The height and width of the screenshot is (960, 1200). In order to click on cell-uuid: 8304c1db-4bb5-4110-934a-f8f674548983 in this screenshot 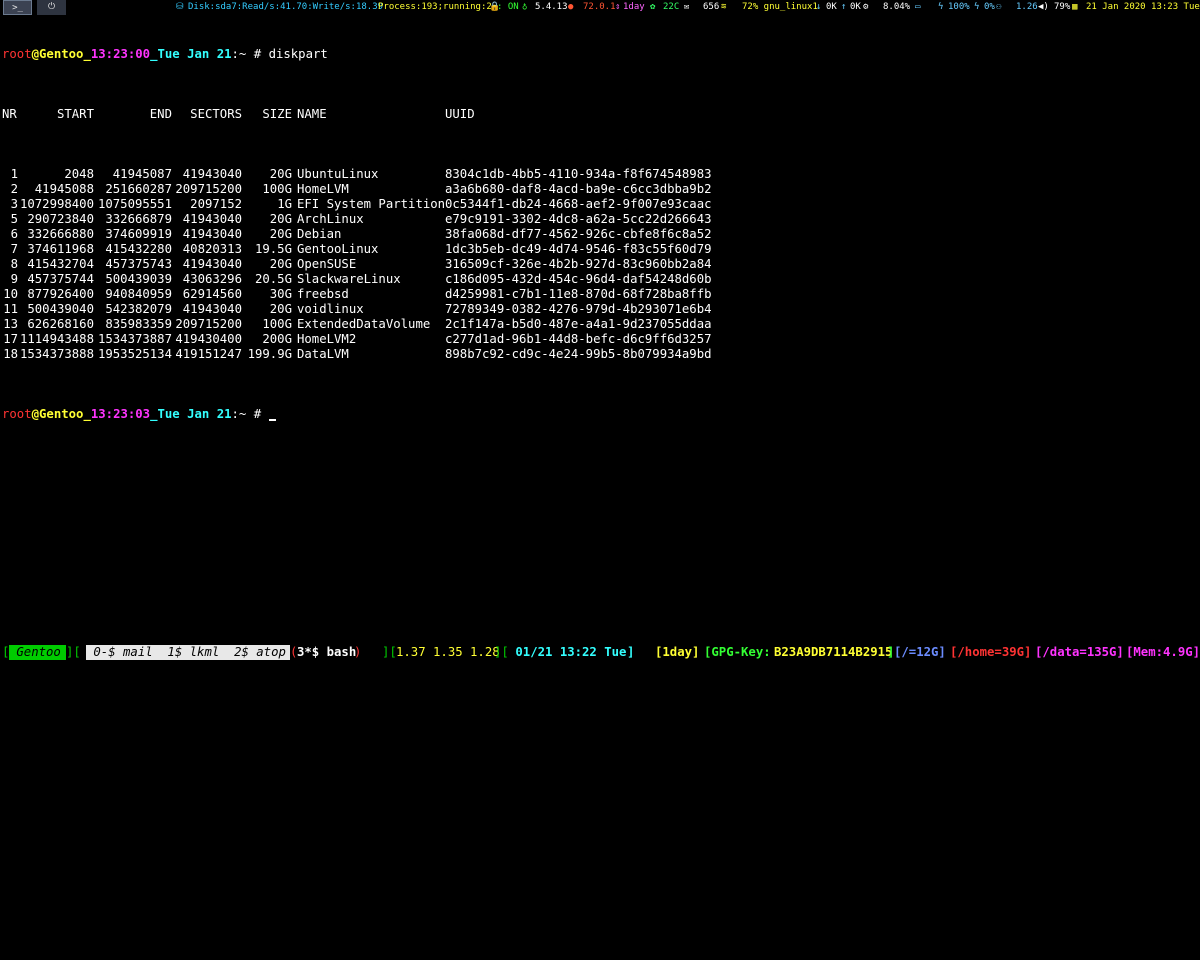, I will do `click(578, 174)`.